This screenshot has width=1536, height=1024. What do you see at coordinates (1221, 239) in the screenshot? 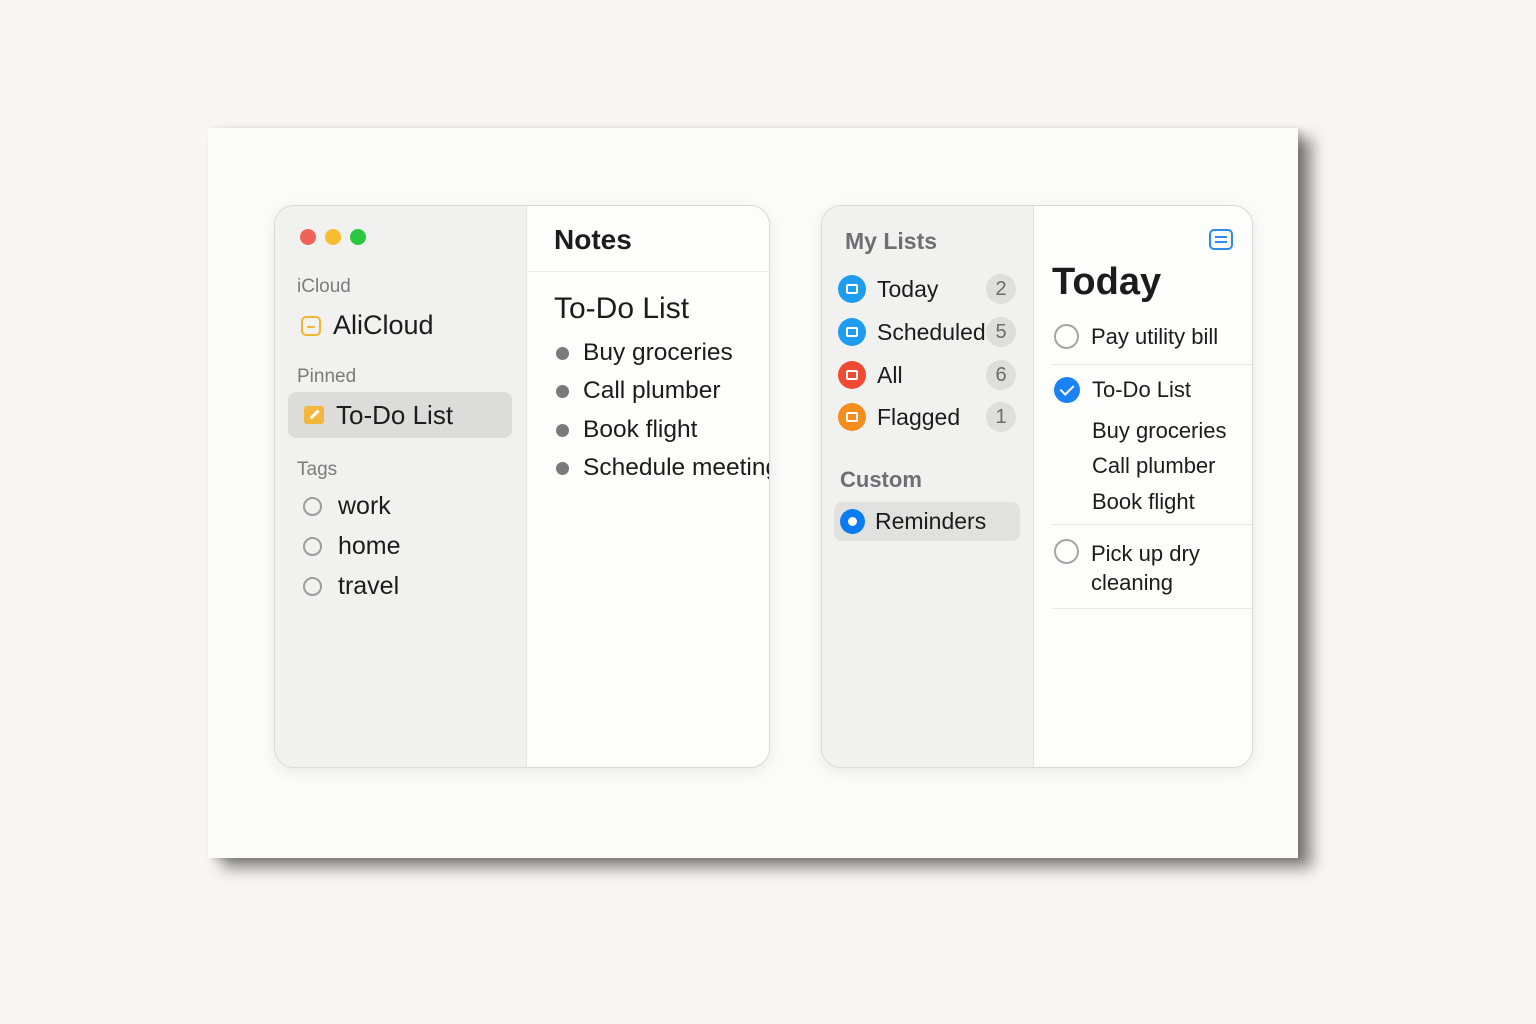
I see `sidebar-toggle-icon` at bounding box center [1221, 239].